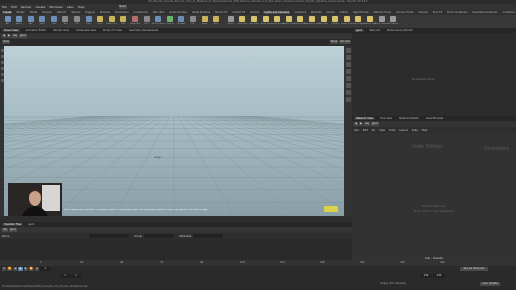  I want to click on path-node: geo1, so click(23, 36).